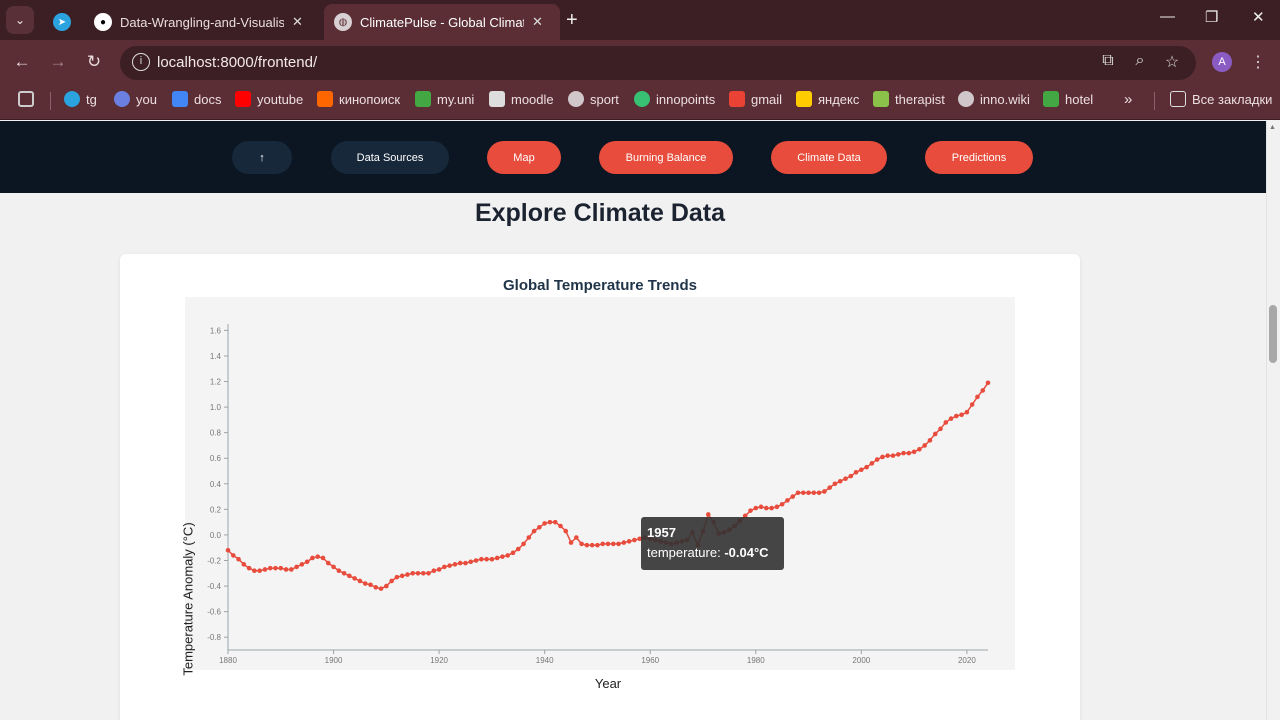 This screenshot has height=720, width=1280. Describe the element at coordinates (358, 99) in the screenshot. I see `bookmark-kinopoisk: кинопоиск` at that location.